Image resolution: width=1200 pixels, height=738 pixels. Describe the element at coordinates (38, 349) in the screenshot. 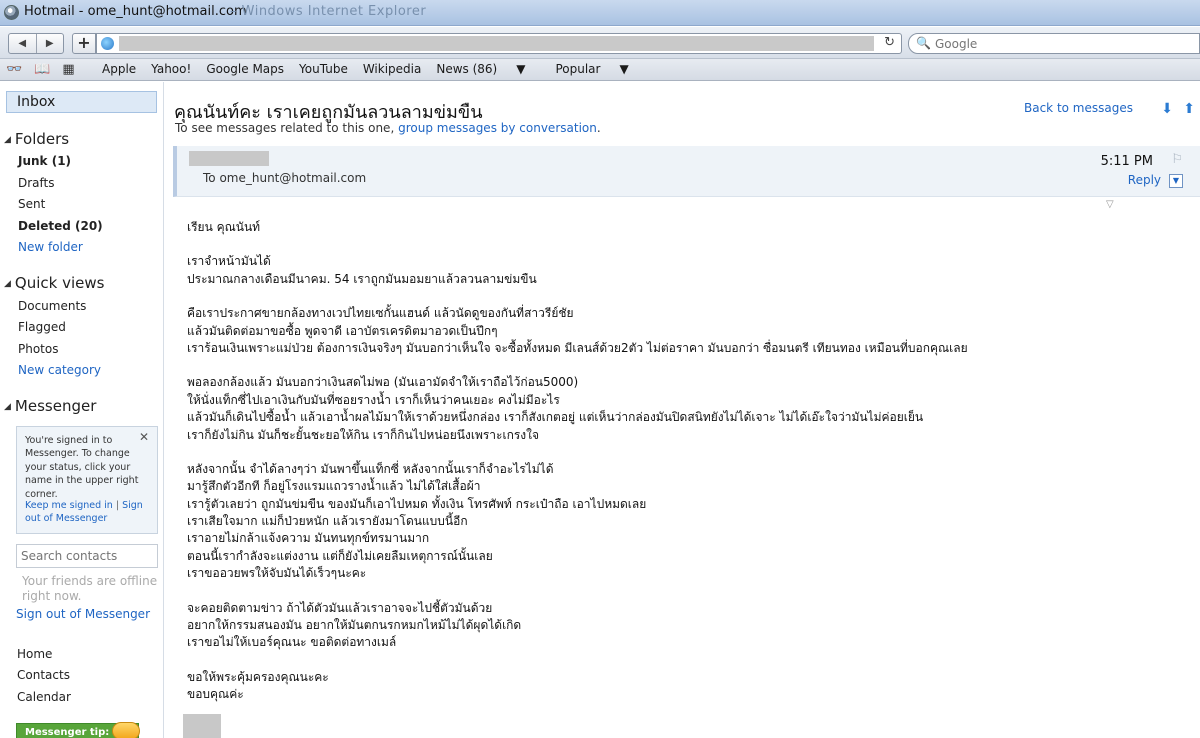

I see `sidebar-item-photos: Photos` at that location.